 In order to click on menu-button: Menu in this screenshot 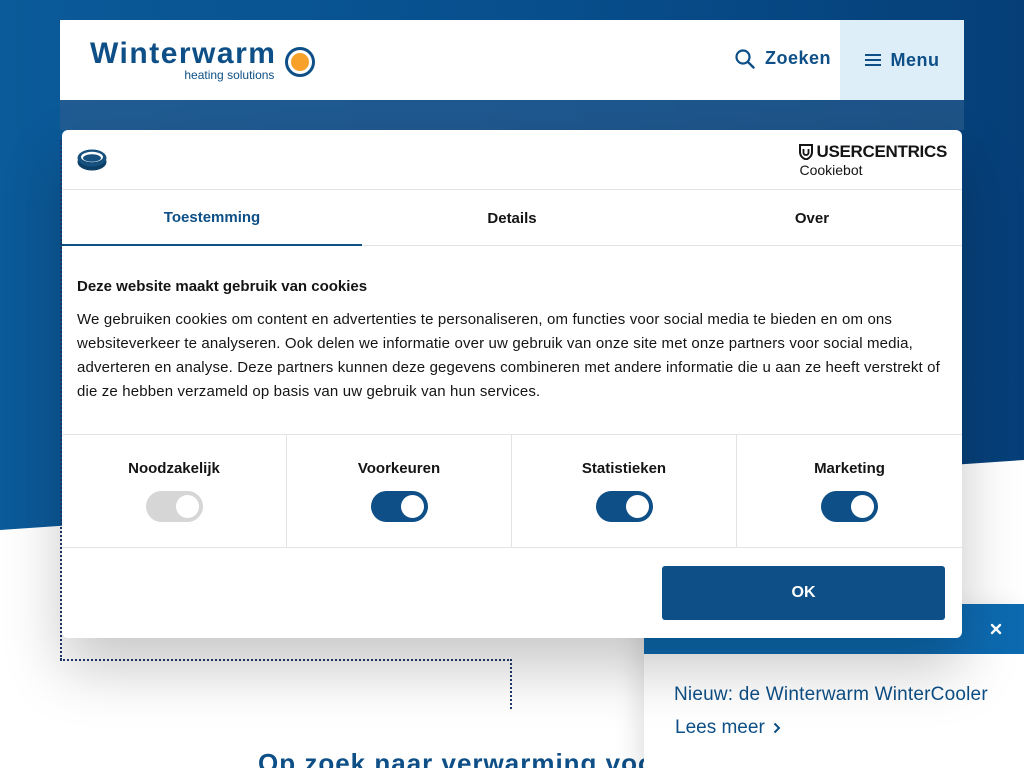, I will do `click(902, 60)`.